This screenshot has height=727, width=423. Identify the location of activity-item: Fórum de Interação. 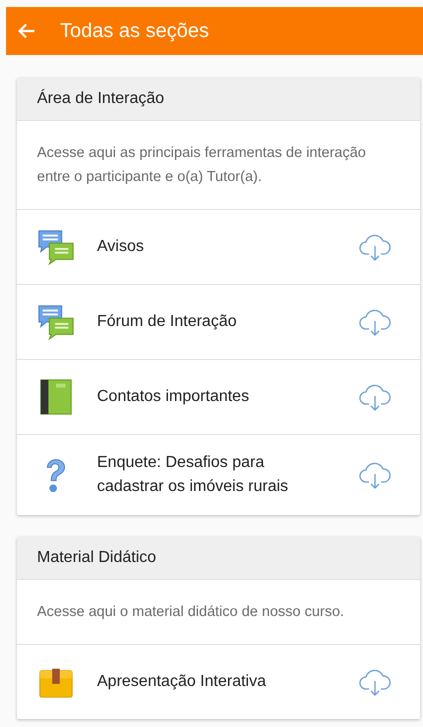
(218, 322).